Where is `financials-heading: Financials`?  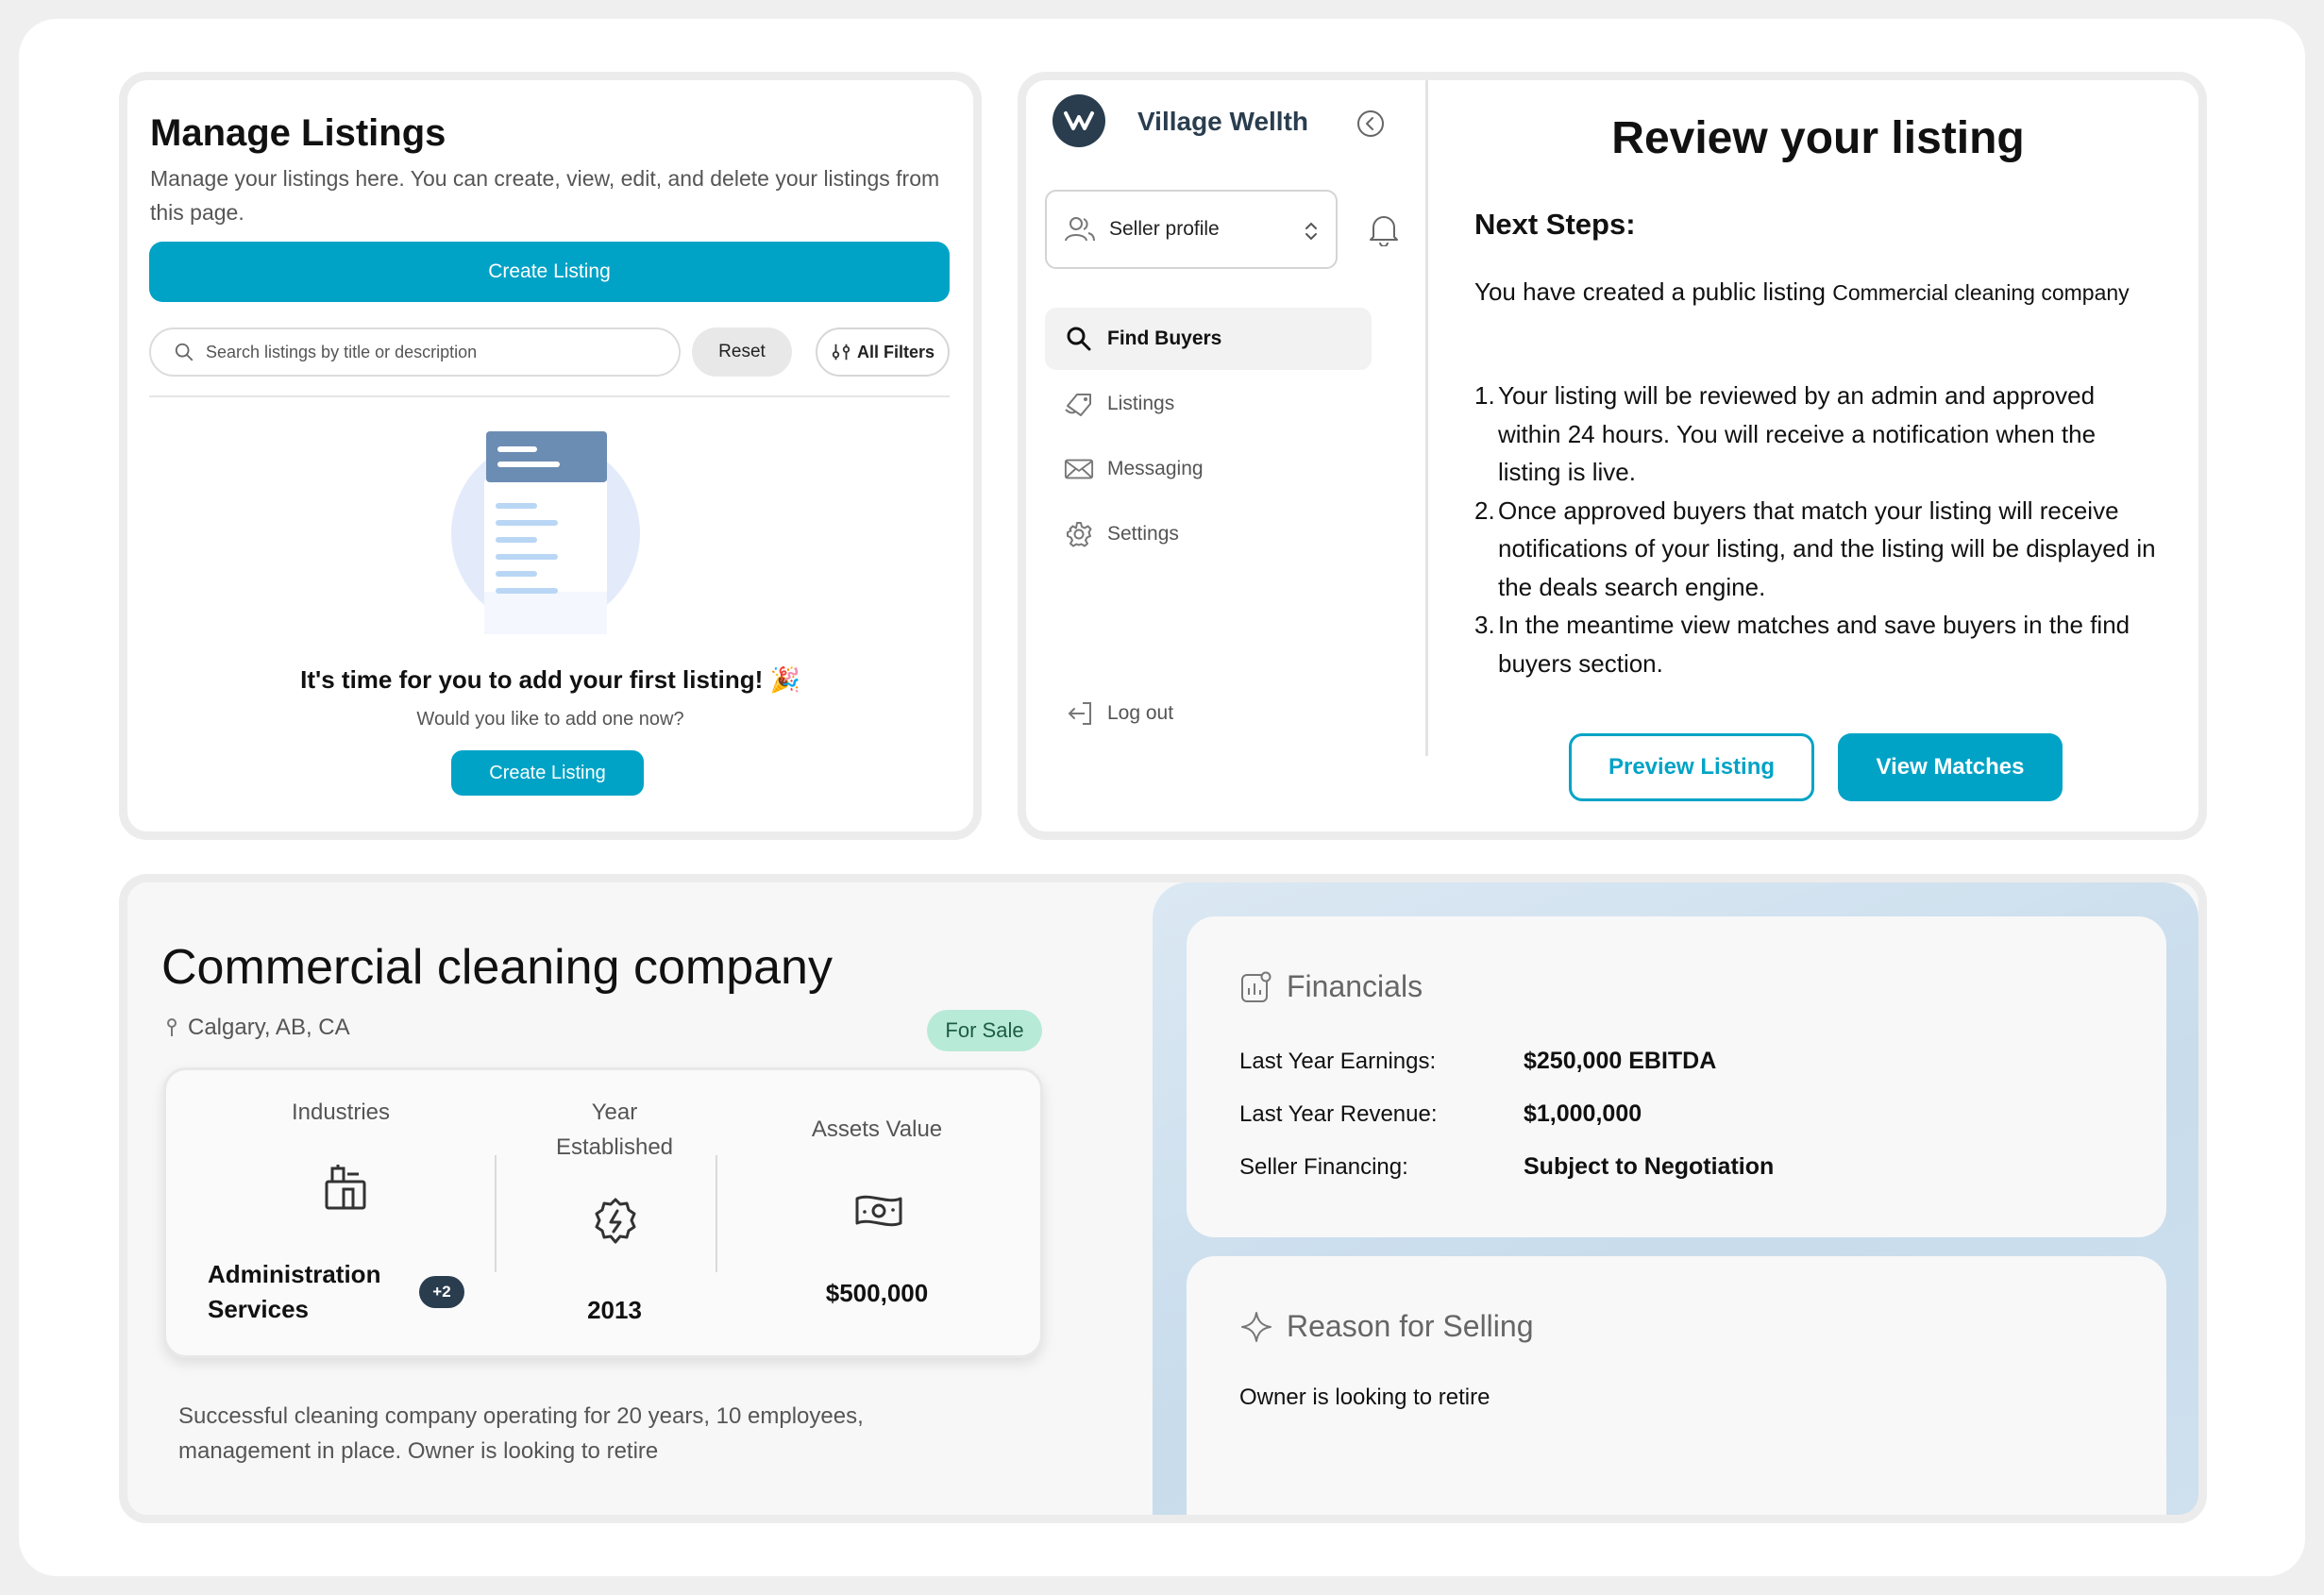 financials-heading: Financials is located at coordinates (1331, 987).